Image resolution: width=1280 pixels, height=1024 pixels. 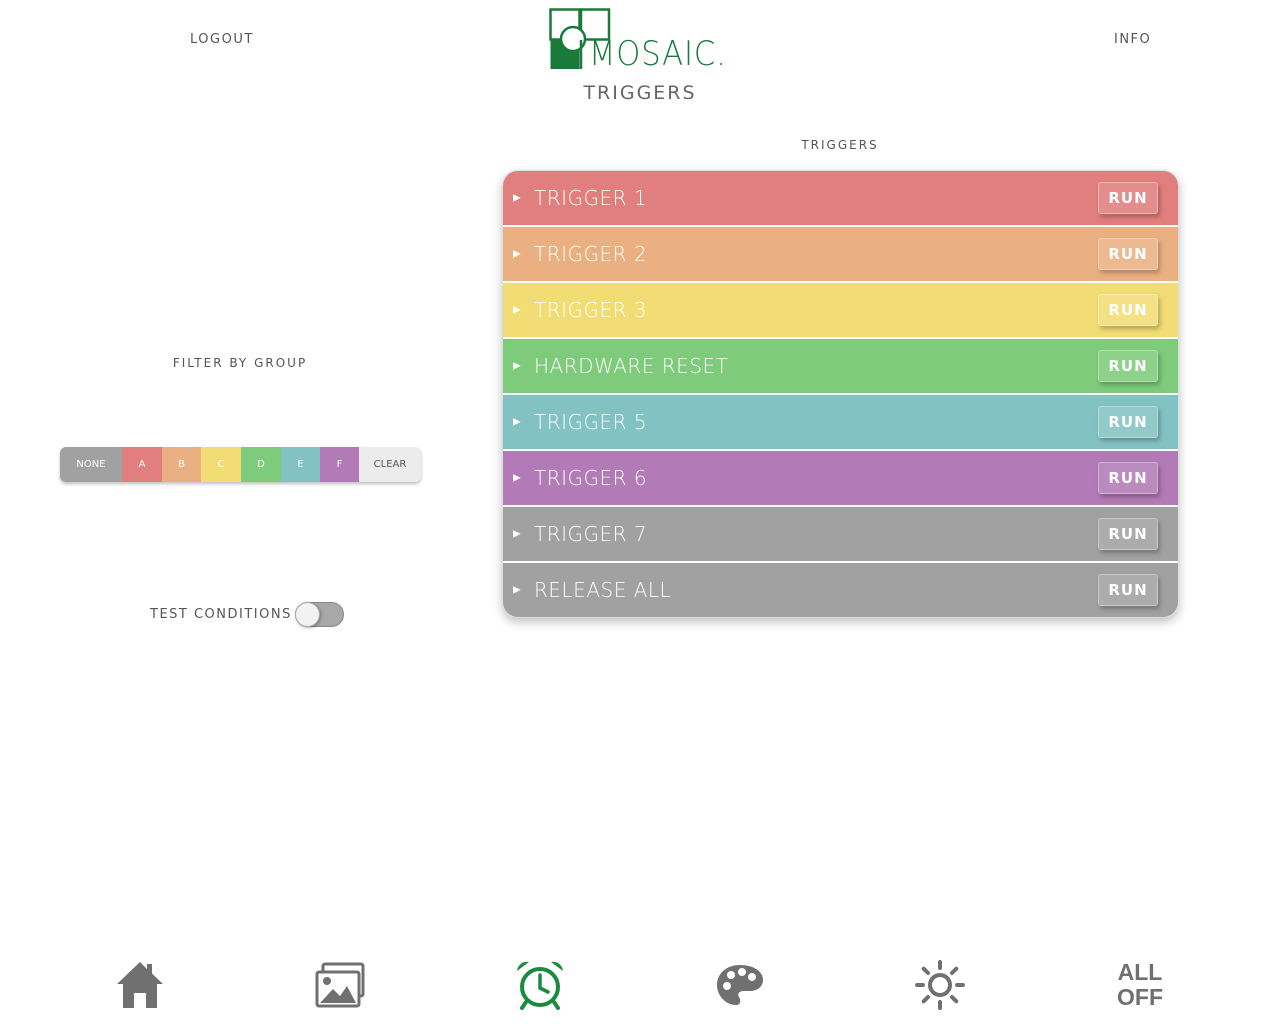 I want to click on nav-gallery-button, so click(x=340, y=985).